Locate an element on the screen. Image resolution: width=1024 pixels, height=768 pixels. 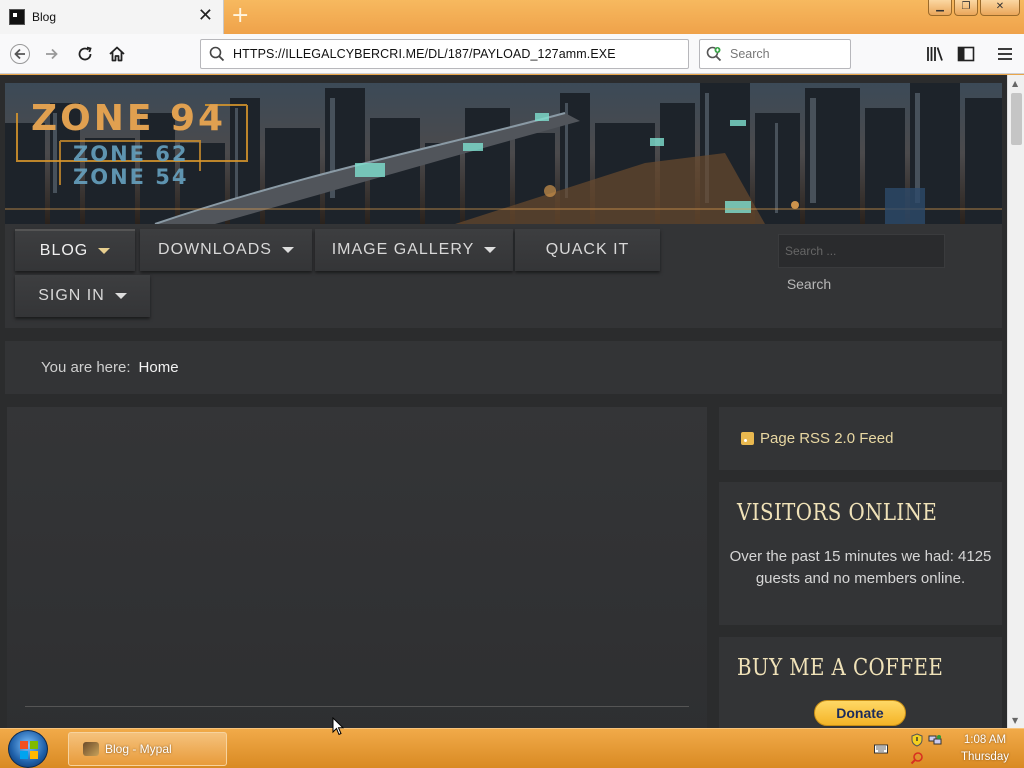
hamburger-menu-icon is located at coordinates (1005, 54).